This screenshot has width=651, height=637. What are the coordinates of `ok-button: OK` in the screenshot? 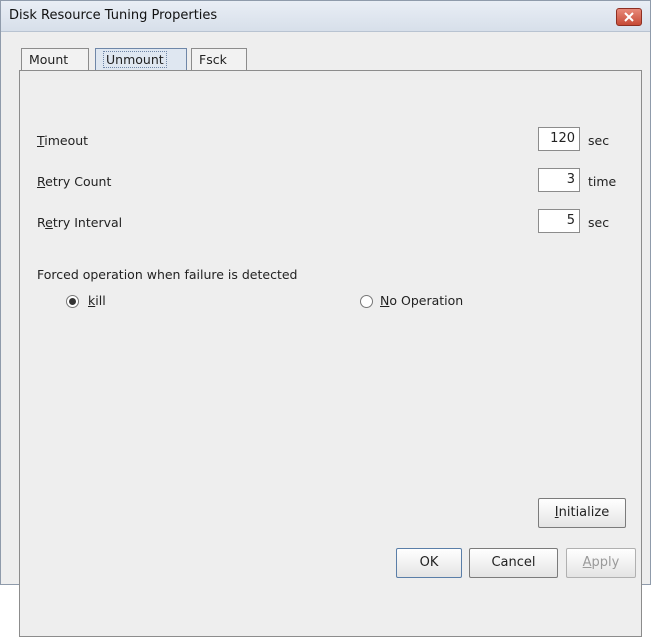 It's located at (429, 563).